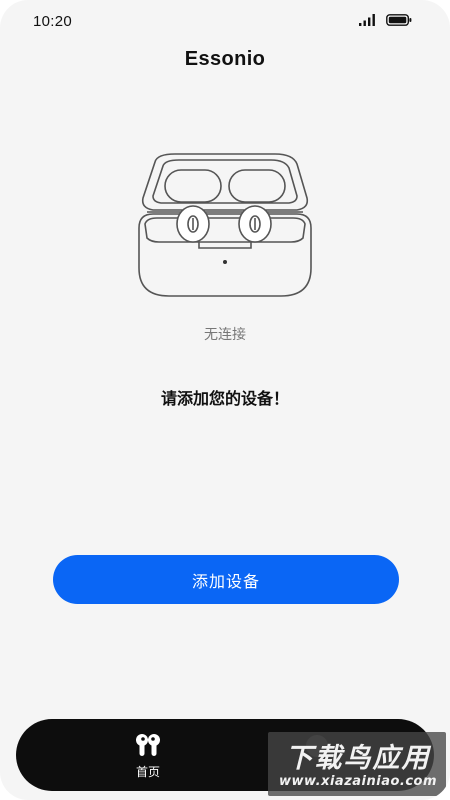 This screenshot has height=800, width=450. What do you see at coordinates (225, 20) in the screenshot?
I see `status-bar: 10:20` at bounding box center [225, 20].